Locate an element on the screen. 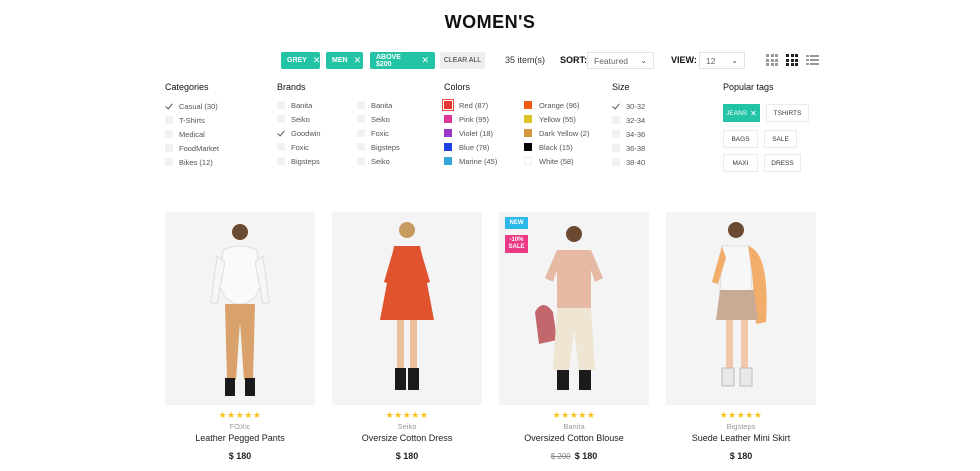 The height and width of the screenshot is (471, 980). clear-all-button: CLEAR ALL is located at coordinates (462, 60).